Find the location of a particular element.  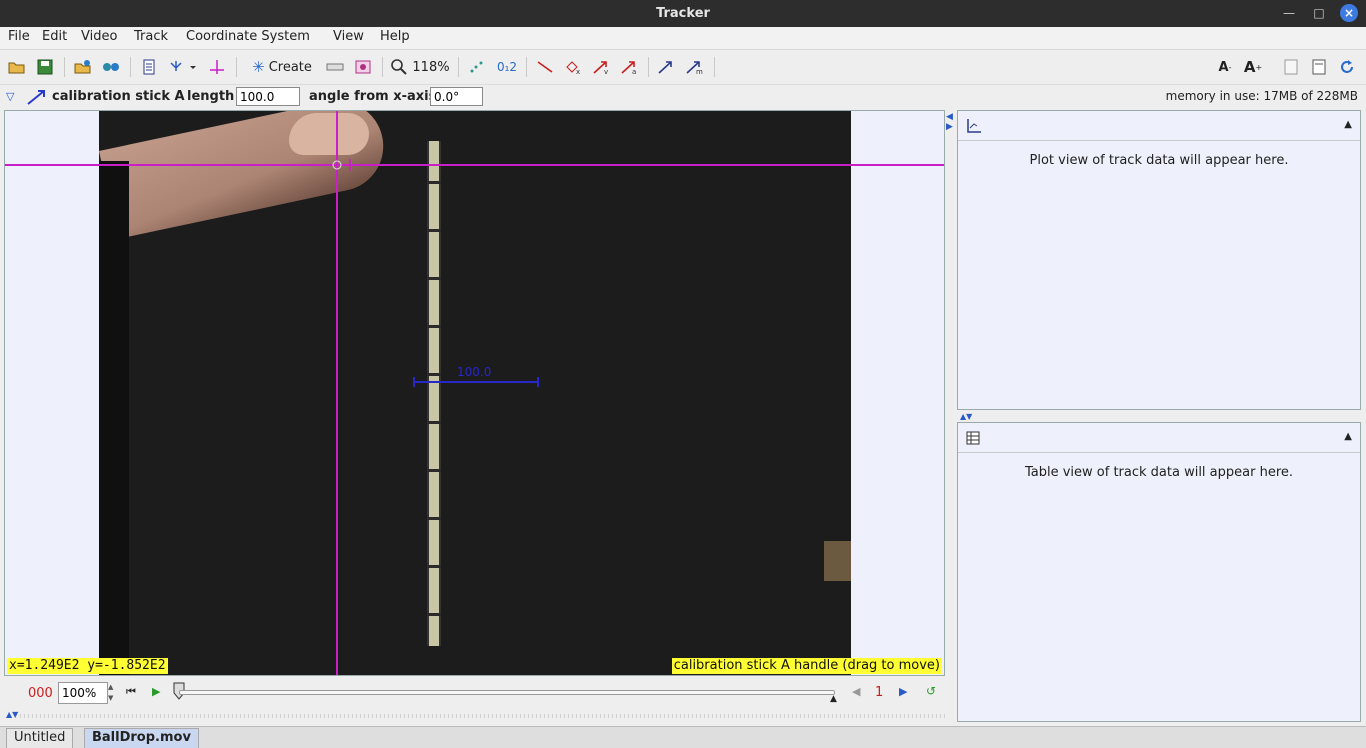

font-larger-icon: A + is located at coordinates (1253, 67).